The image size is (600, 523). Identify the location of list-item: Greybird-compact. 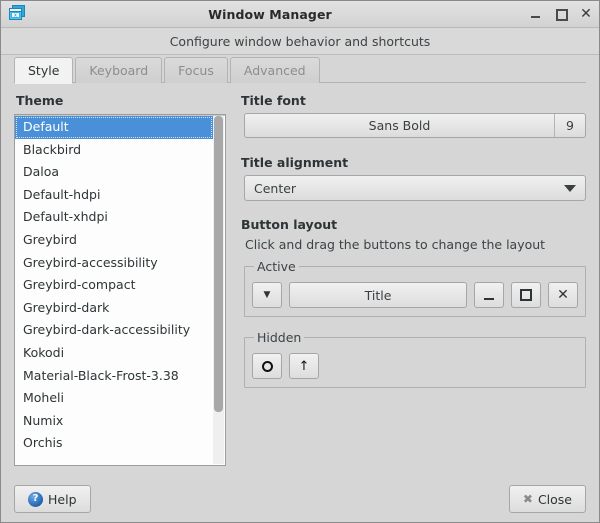
(114, 285).